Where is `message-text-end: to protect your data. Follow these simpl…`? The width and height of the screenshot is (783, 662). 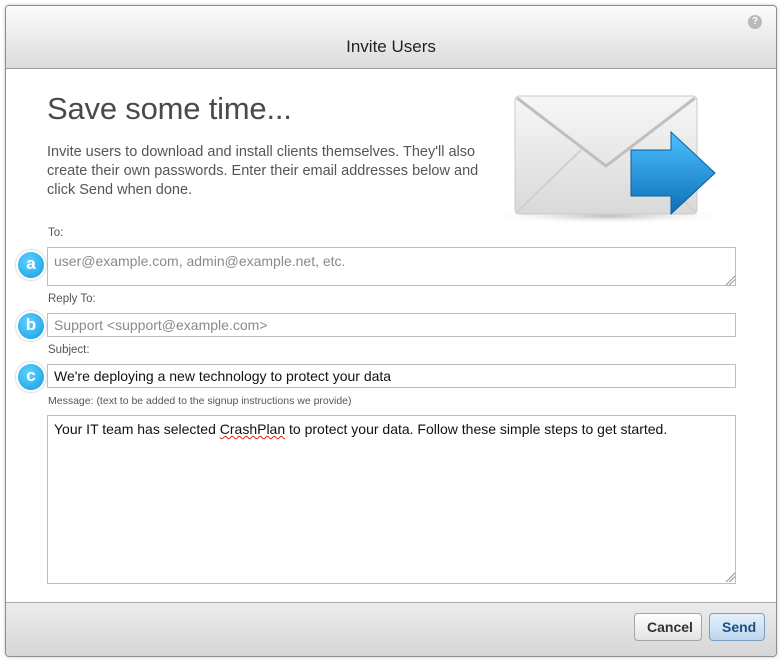 message-text-end: to protect your data. Follow these simpl… is located at coordinates (476, 429).